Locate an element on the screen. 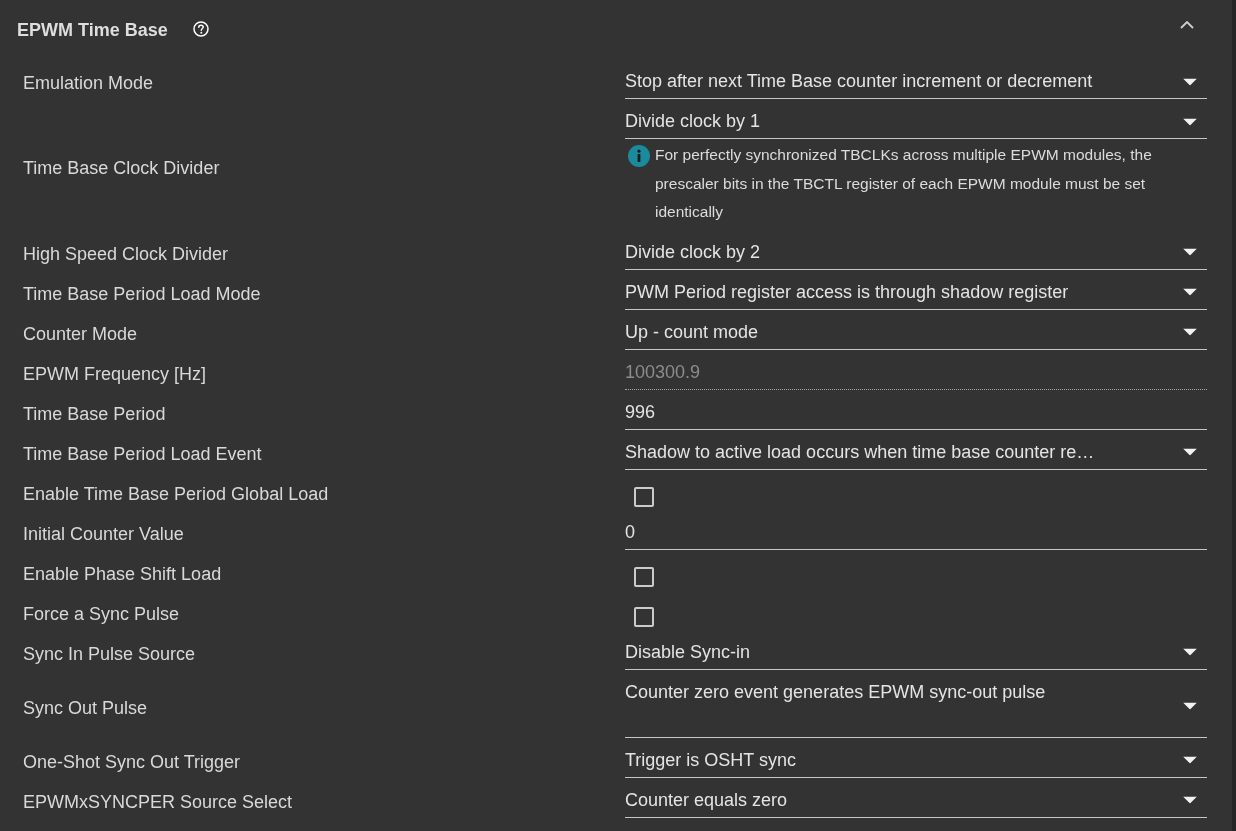  input-field: 0 is located at coordinates (916, 529).